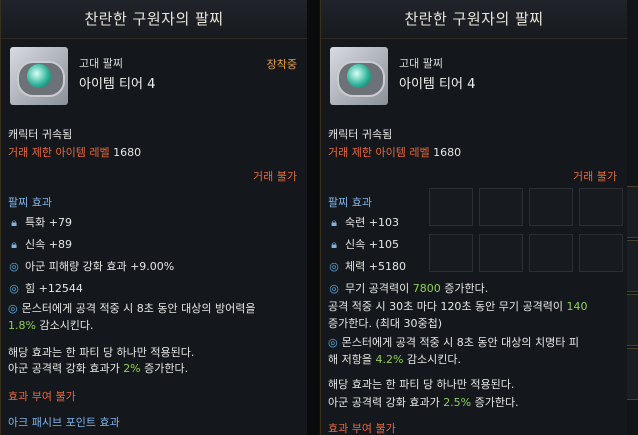 The image size is (638, 435). Describe the element at coordinates (98, 368) in the screenshot. I see `effect-note: 아군 공격력 강화 효과가 2% 증가한다.` at that location.